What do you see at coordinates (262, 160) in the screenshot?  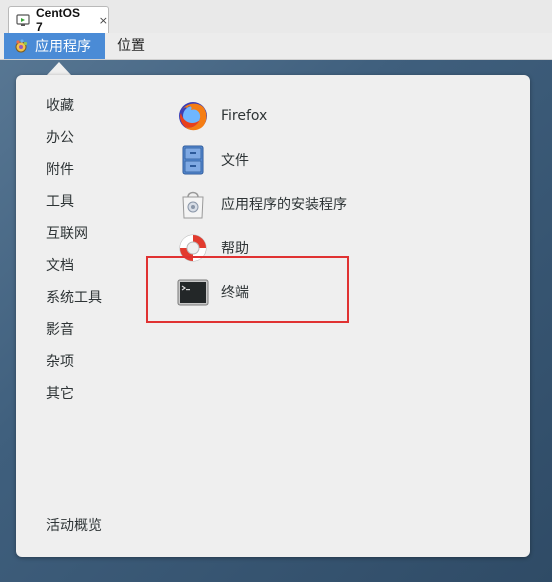 I see `app-files: 文件` at bounding box center [262, 160].